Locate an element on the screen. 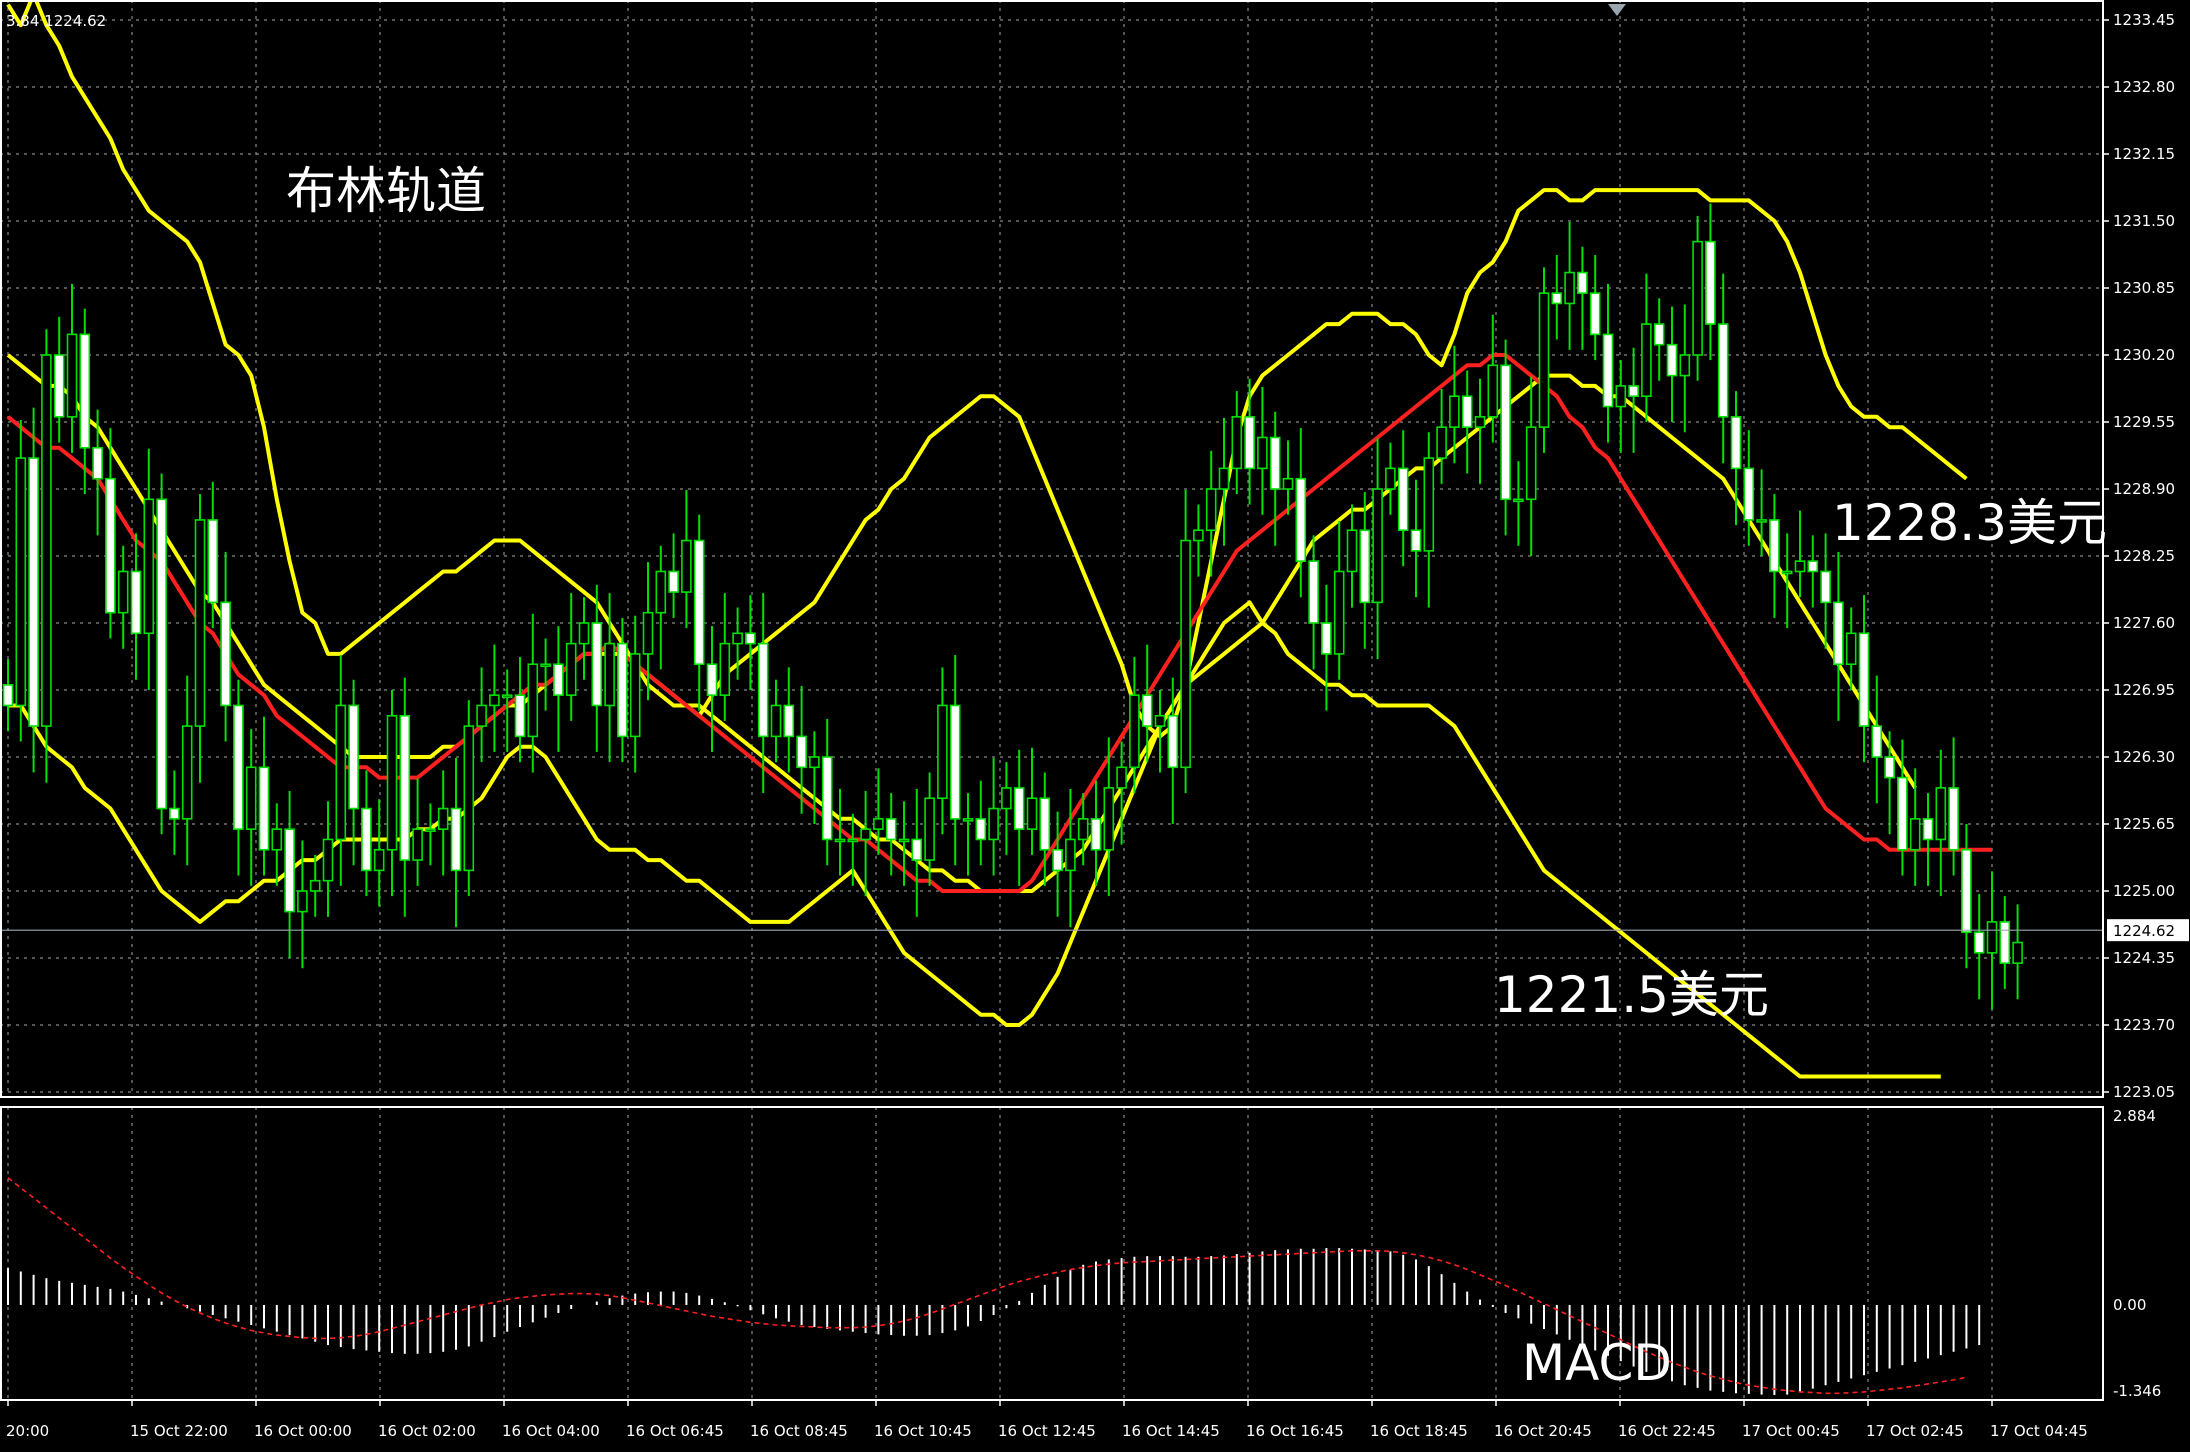 This screenshot has height=1452, width=2190. time-tick-label: 15 Oct 22:00 is located at coordinates (179, 1431).